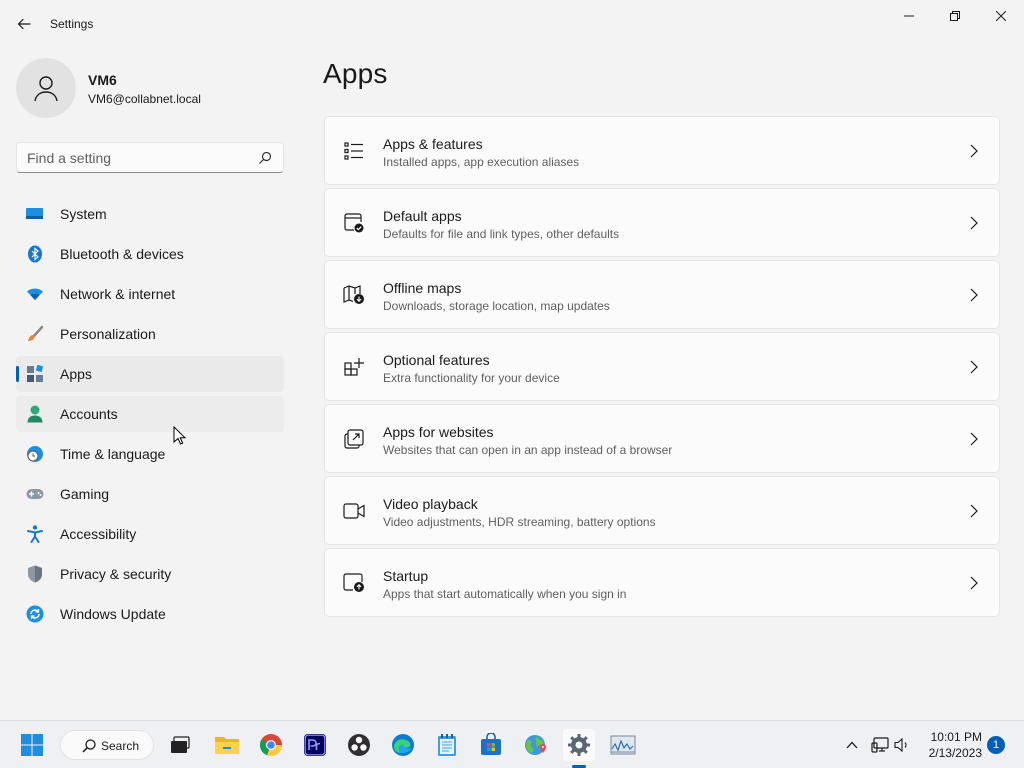  I want to click on store-icon, so click(491, 744).